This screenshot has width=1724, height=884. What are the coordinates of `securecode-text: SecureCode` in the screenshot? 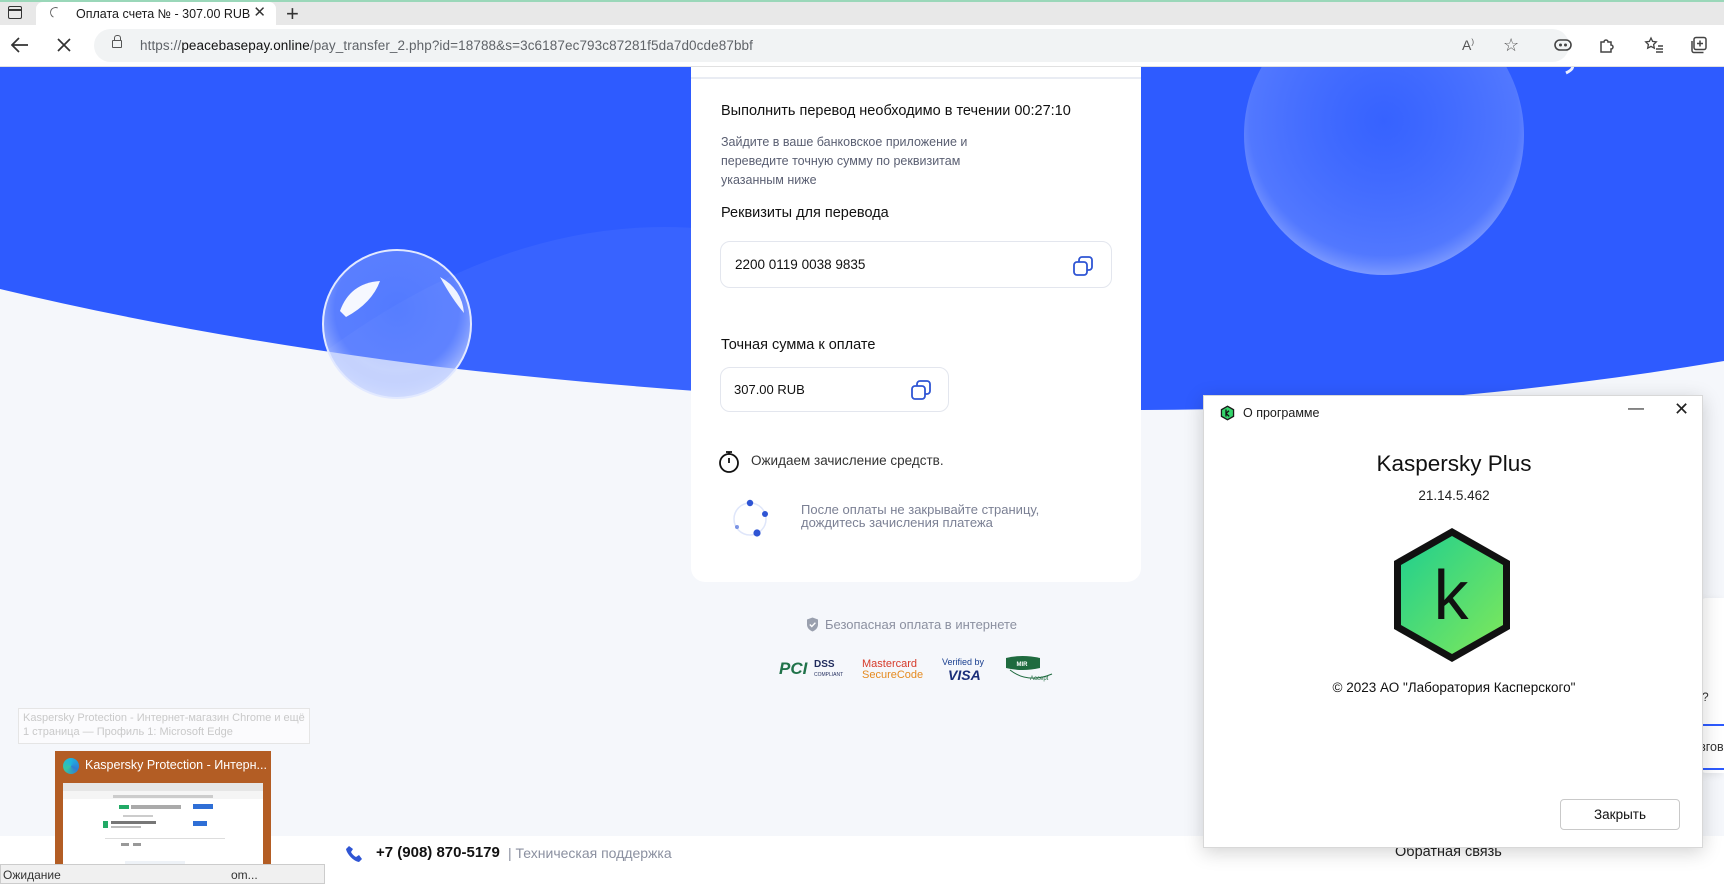 It's located at (892, 675).